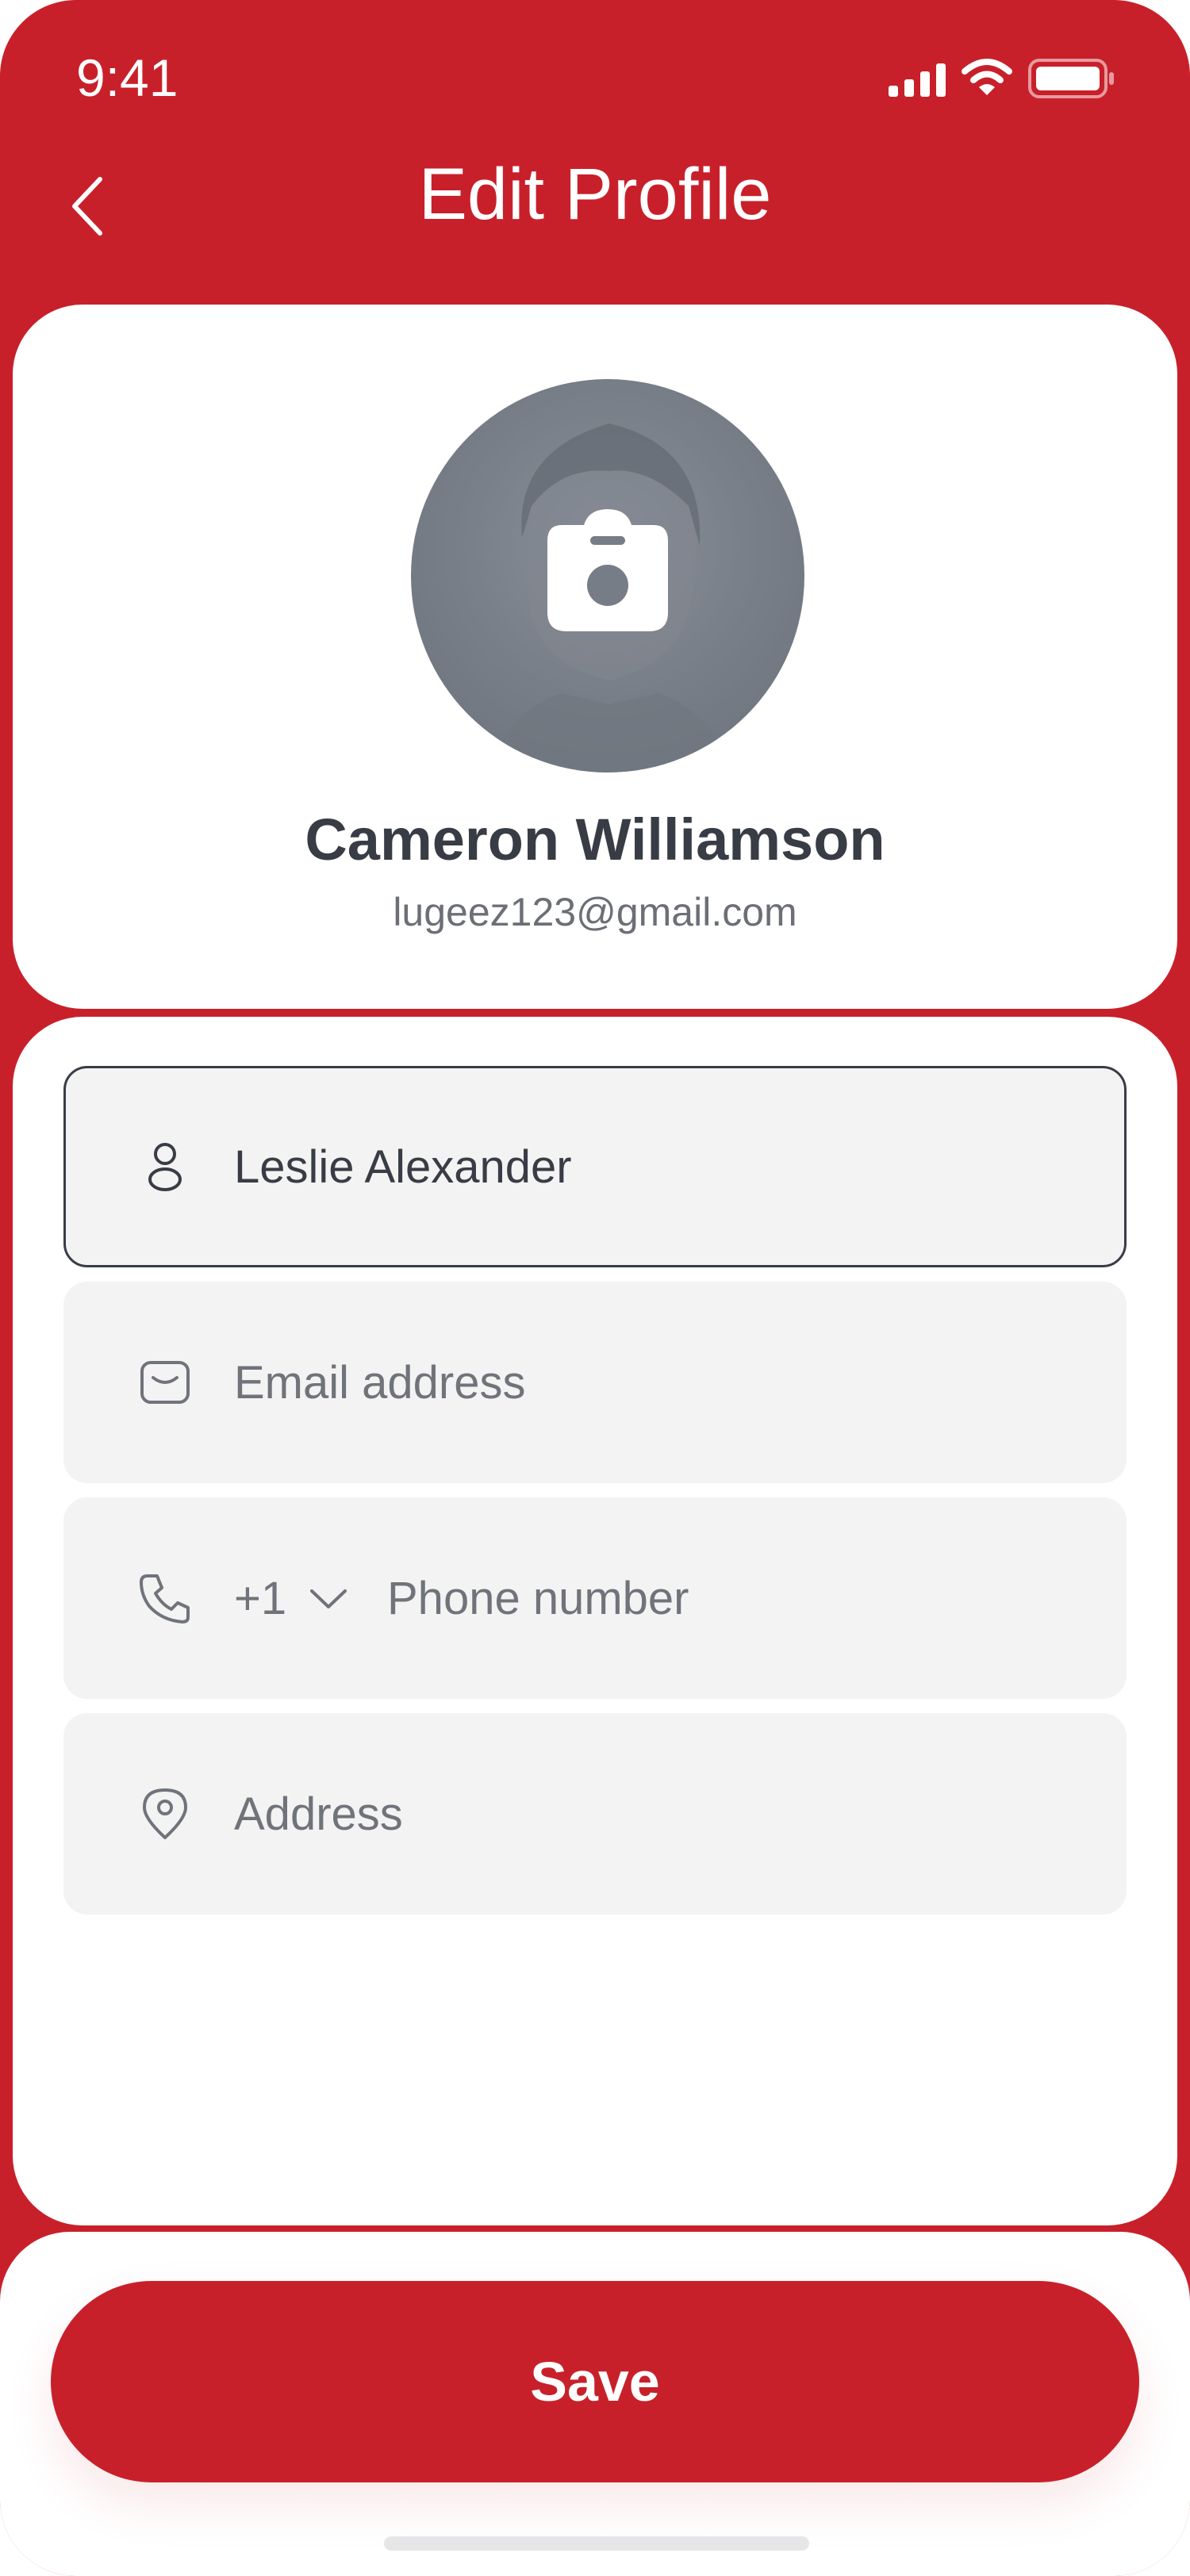  I want to click on phone-placeholder: Phone number, so click(538, 1598).